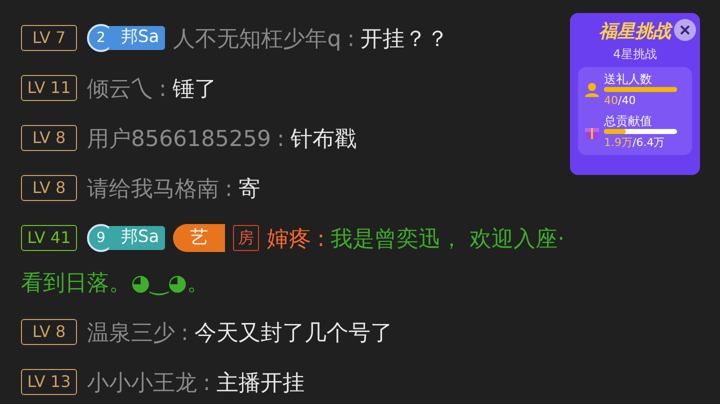 The image size is (720, 404). I want to click on message-text: 我是曾奕迅， 欢迎入座·, so click(447, 239).